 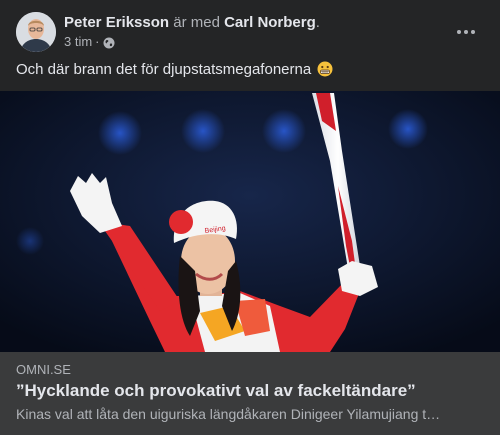 I want to click on globe-icon, so click(x=109, y=42).